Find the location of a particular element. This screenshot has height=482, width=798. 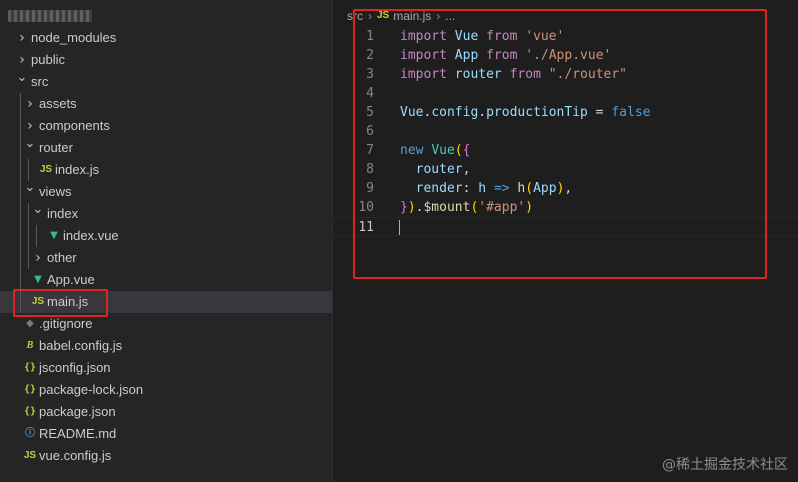

code-line: 5 Vue.config.productionTip = false is located at coordinates (565, 112).